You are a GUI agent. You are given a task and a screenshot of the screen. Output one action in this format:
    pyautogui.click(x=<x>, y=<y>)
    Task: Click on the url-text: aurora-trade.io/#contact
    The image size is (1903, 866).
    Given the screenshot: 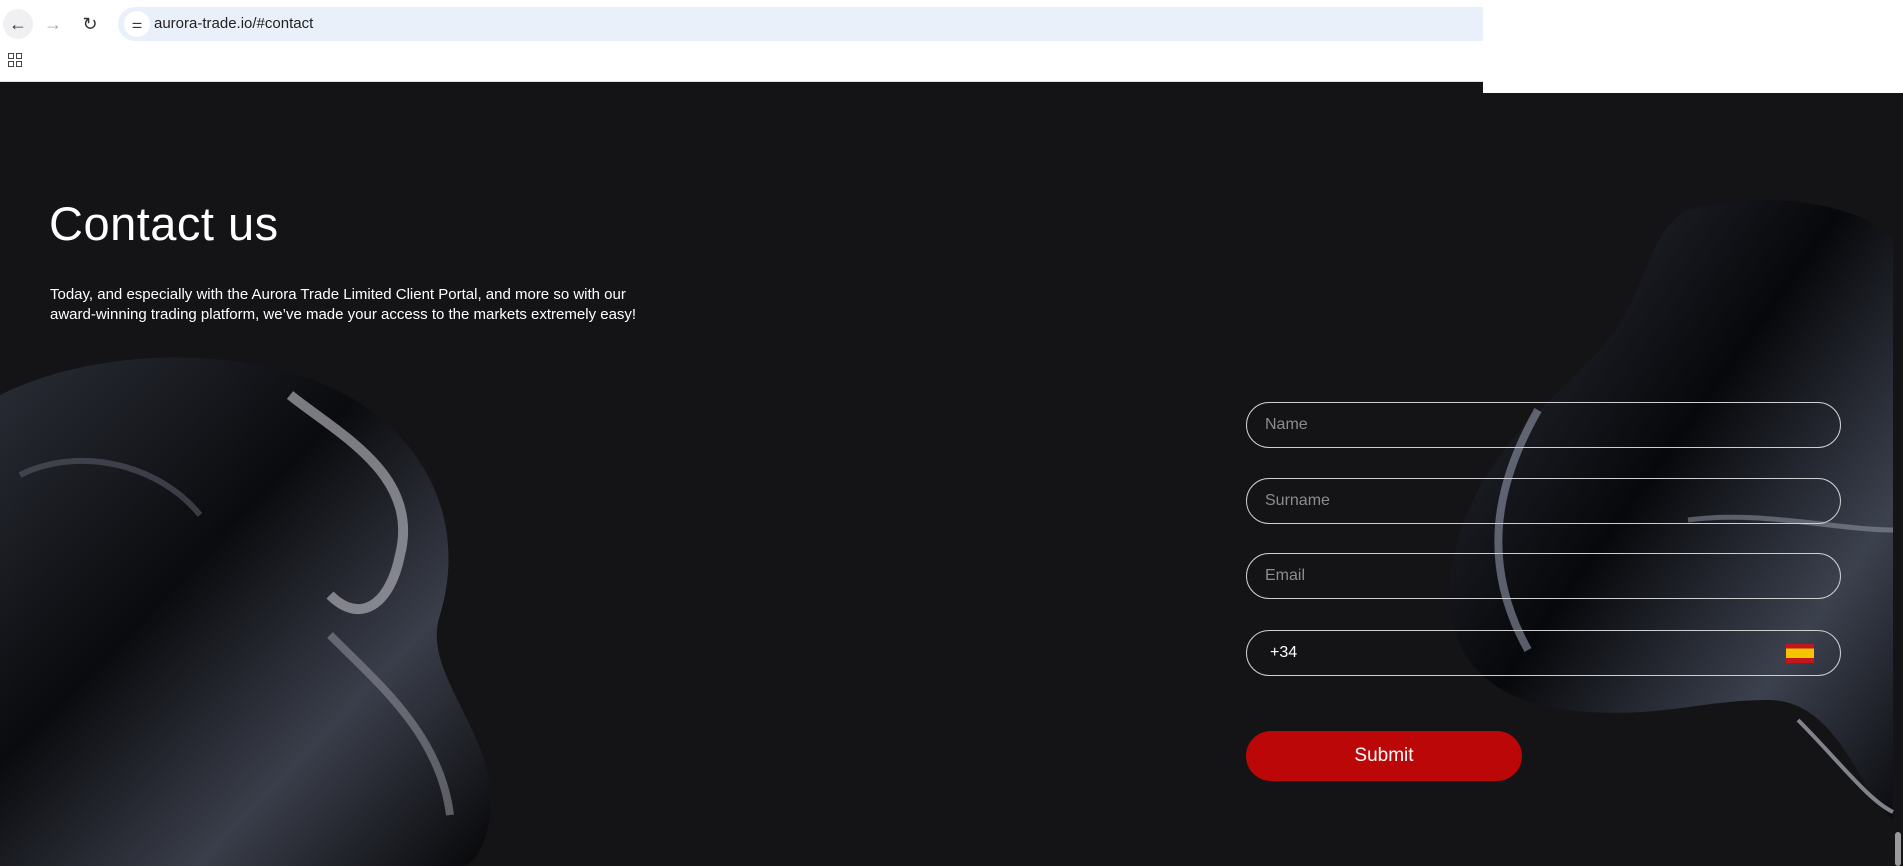 What is the action you would take?
    pyautogui.click(x=233, y=23)
    